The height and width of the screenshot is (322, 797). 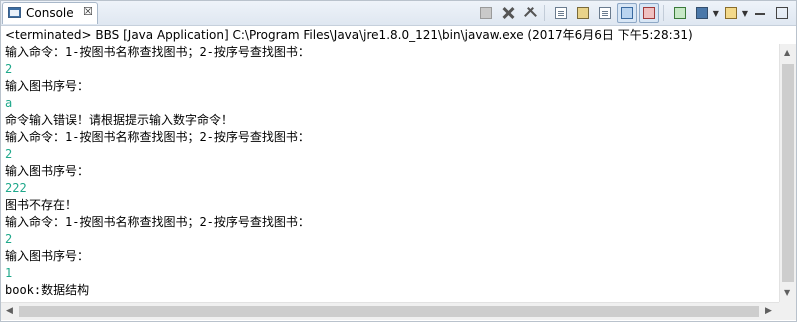 I want to click on clear-console-button, so click(x=561, y=13).